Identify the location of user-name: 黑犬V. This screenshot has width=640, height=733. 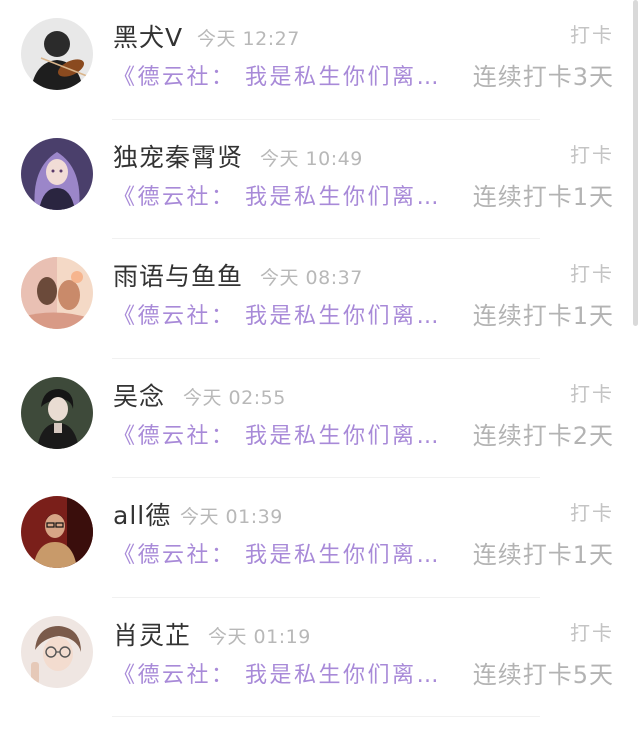
(148, 37).